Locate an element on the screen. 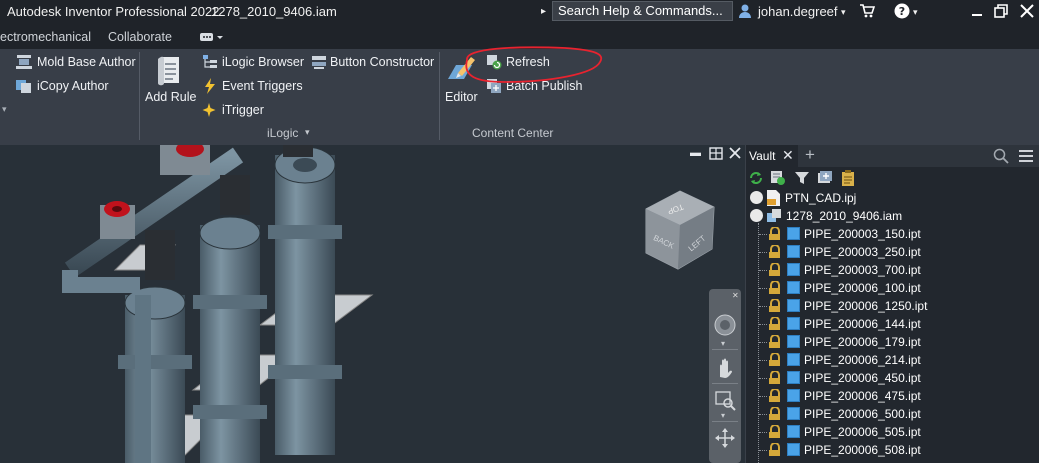 The height and width of the screenshot is (463, 1039). part-name: PIPE_200006_475.ipt is located at coordinates (862, 396).